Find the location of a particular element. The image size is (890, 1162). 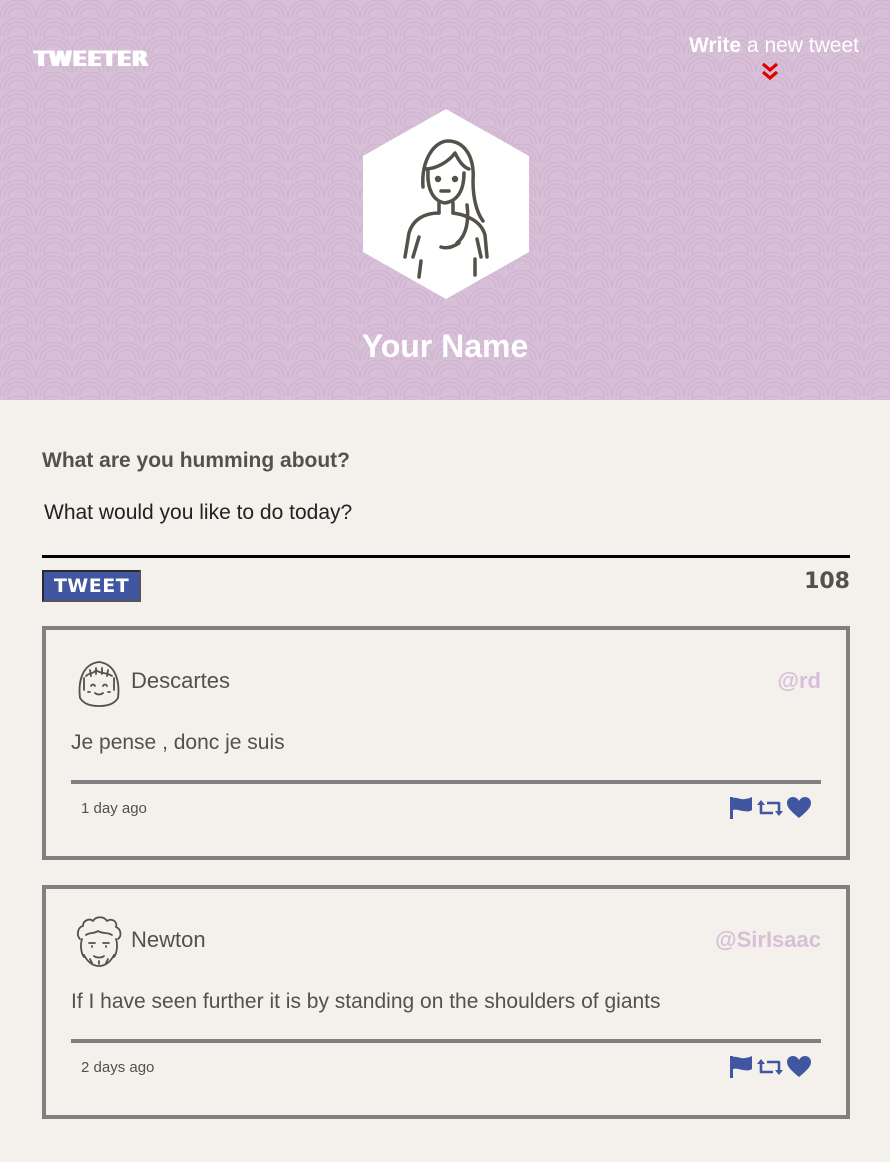

tweet-author-handle: @SirIsaac is located at coordinates (768, 940).